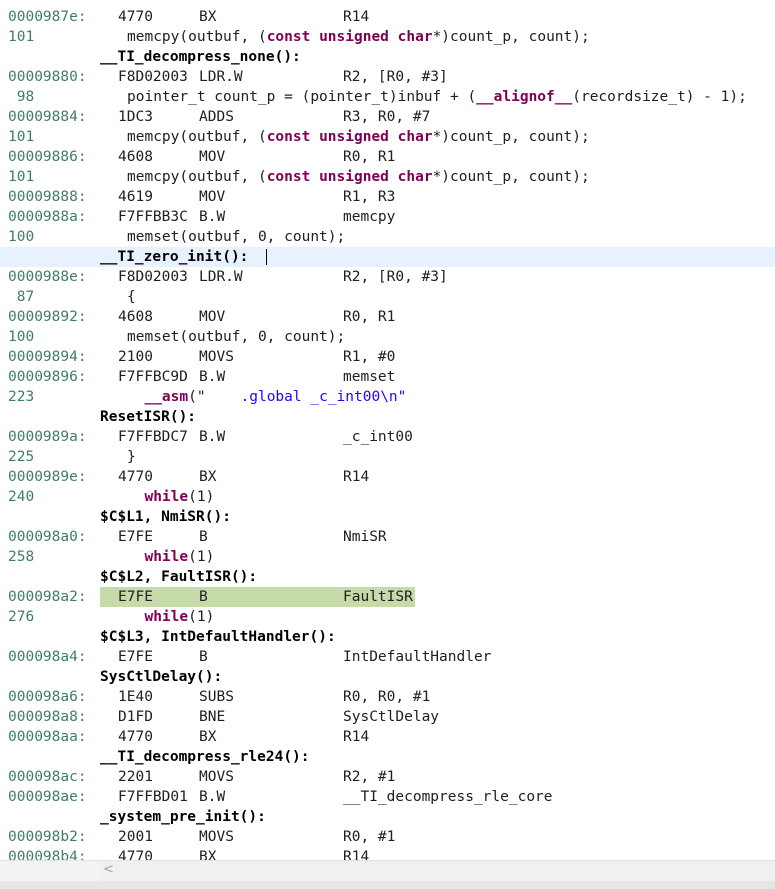 The width and height of the screenshot is (775, 889). Describe the element at coordinates (47, 657) in the screenshot. I see `address-gutter: 000098a4:` at that location.